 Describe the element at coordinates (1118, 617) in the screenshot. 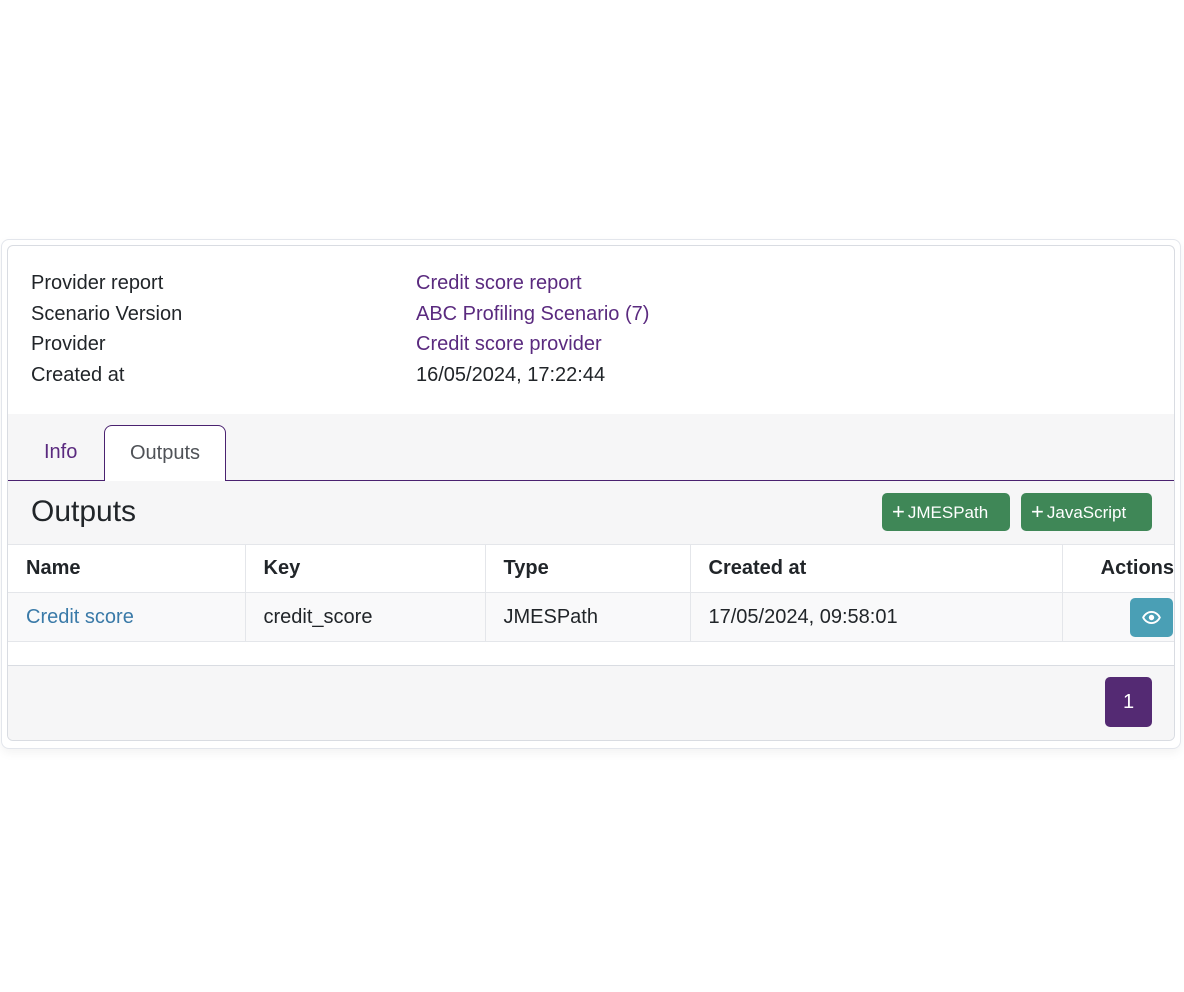

I see `cell-actions` at that location.